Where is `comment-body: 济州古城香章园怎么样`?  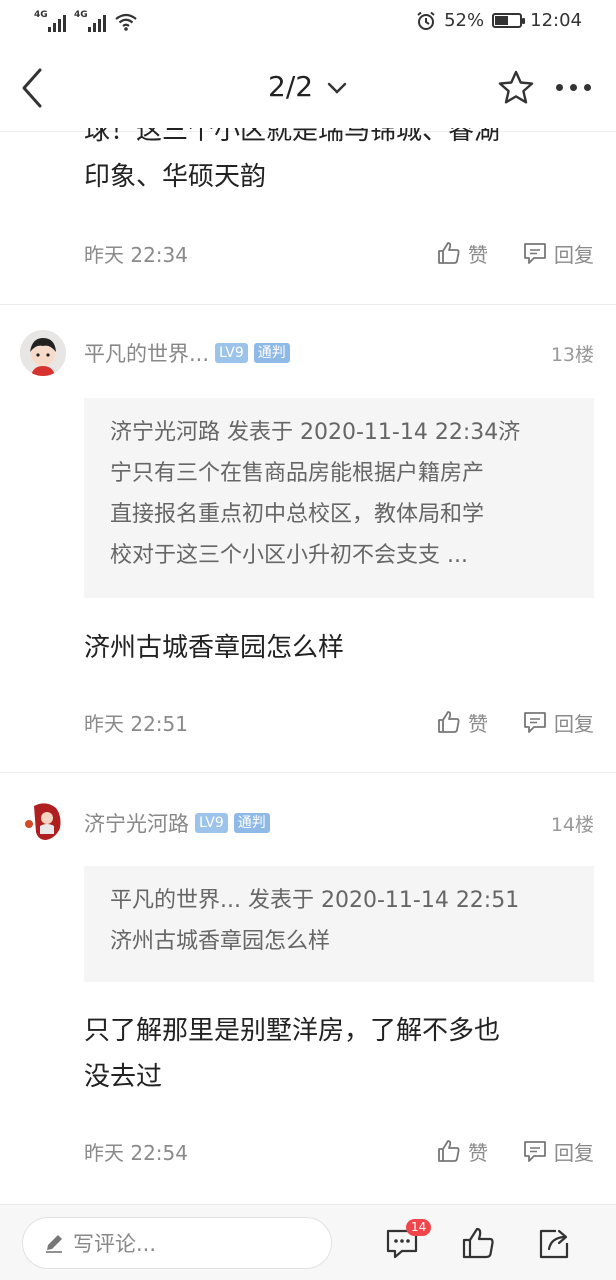 comment-body: 济州古城香章园怎么样 is located at coordinates (182, 648).